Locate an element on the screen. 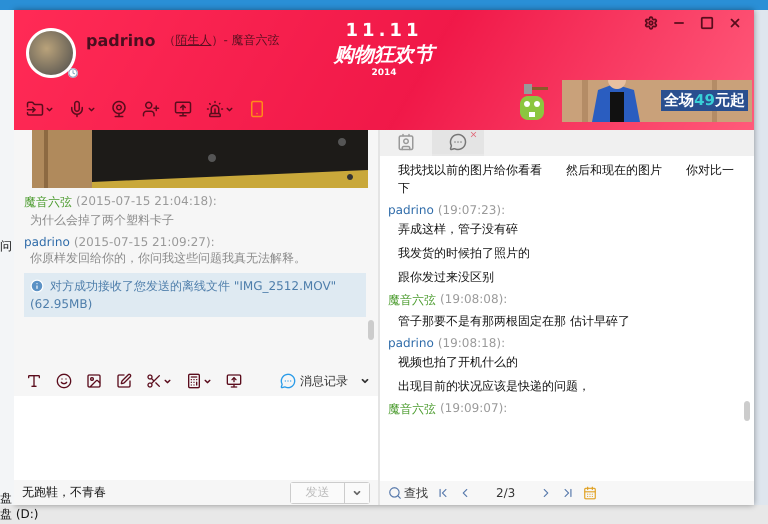 The width and height of the screenshot is (768, 524). message-text: 视频也拍了开机什么的 is located at coordinates (458, 362).